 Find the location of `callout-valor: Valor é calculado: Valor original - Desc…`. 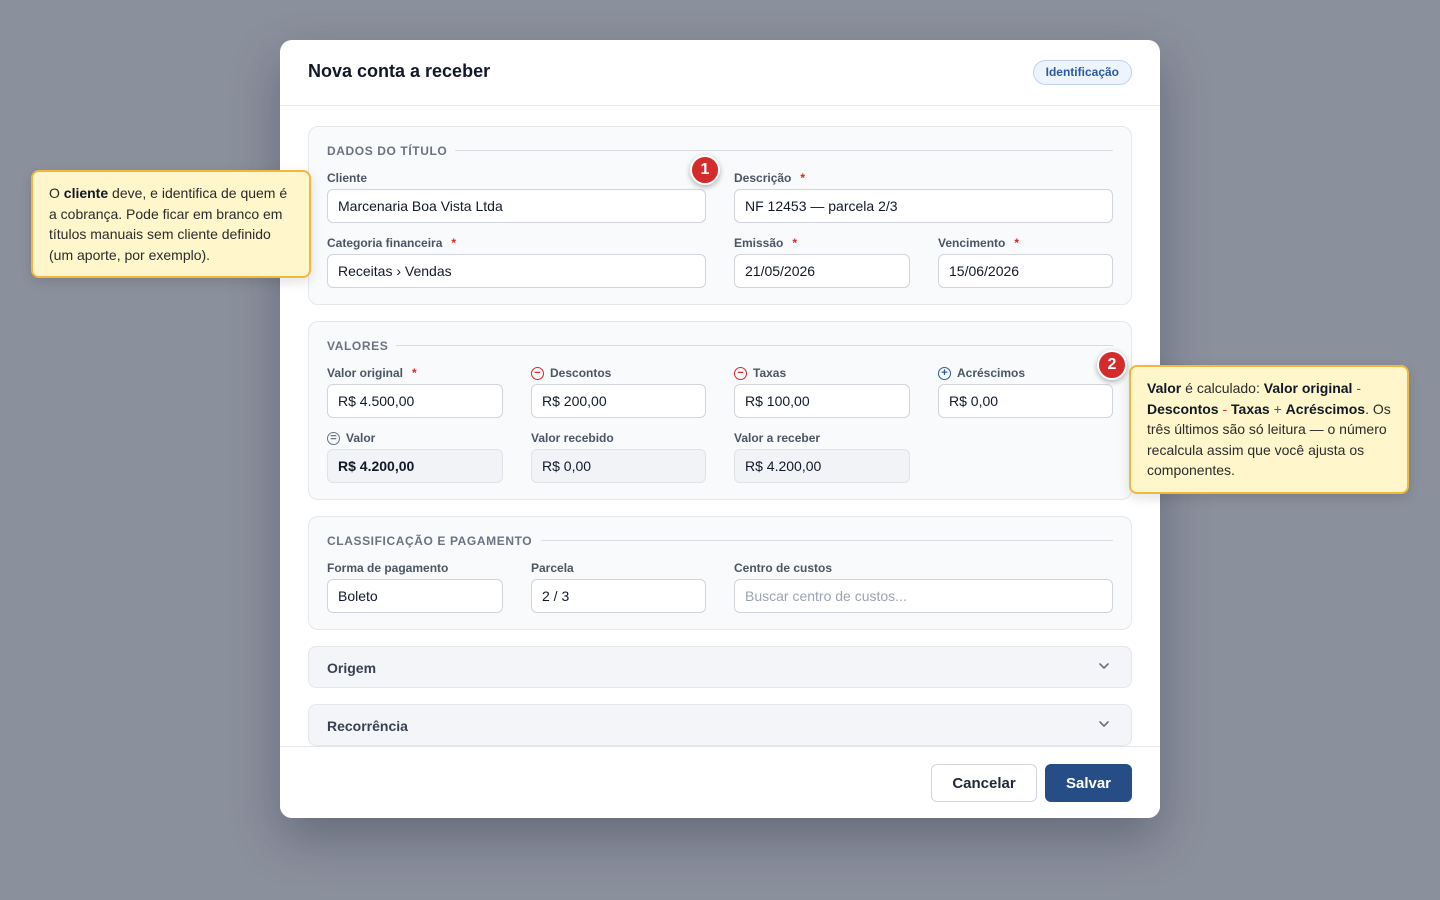

callout-valor: Valor é calculado: Valor original - Desc… is located at coordinates (1269, 429).